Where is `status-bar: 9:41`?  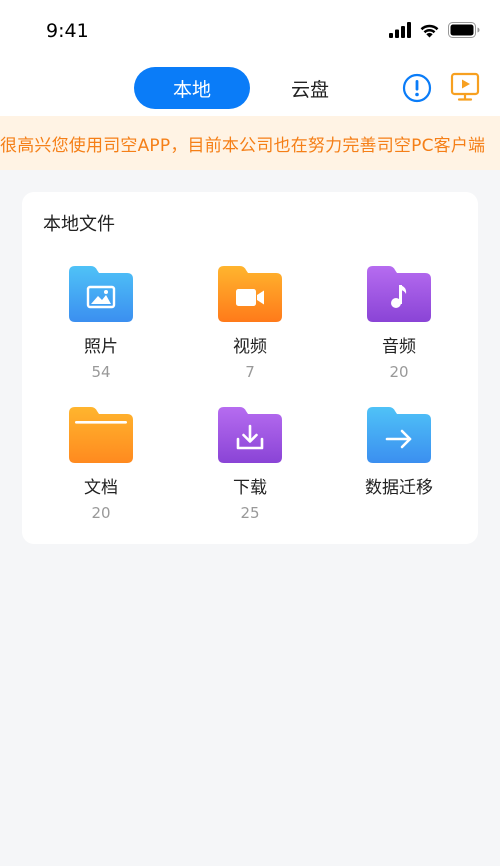
status-bar: 9:41 is located at coordinates (250, 31).